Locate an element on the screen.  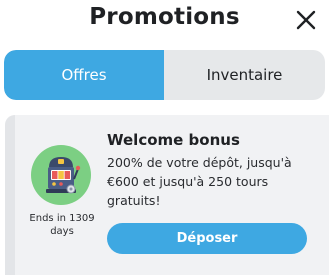
promotion-badge is located at coordinates (61, 175).